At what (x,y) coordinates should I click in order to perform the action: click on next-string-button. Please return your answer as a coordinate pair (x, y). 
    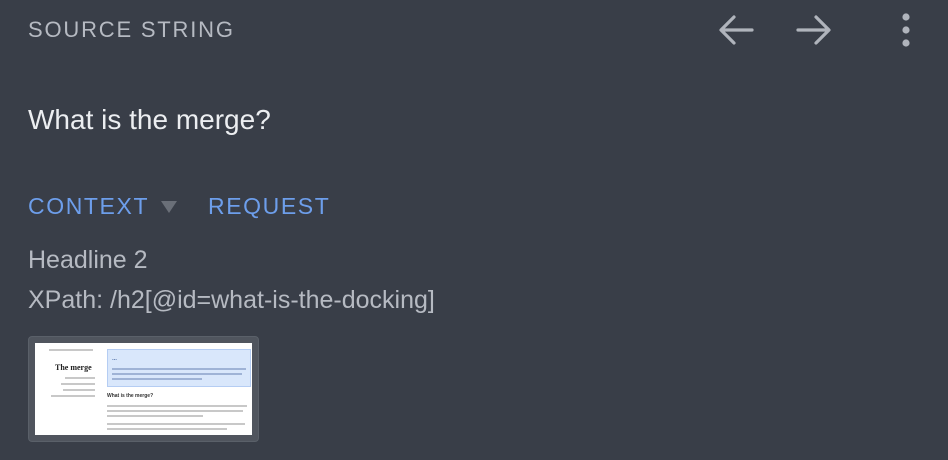
    Looking at the image, I should click on (814, 30).